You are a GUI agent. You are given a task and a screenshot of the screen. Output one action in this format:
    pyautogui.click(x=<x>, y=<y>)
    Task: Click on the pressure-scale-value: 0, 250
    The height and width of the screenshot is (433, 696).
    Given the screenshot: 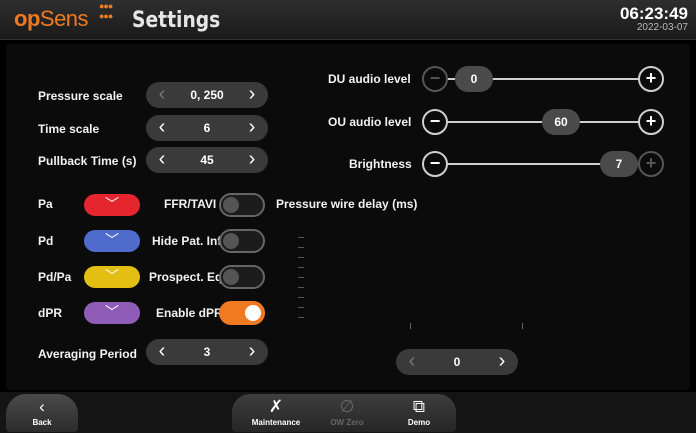 What is the action you would take?
    pyautogui.click(x=207, y=95)
    